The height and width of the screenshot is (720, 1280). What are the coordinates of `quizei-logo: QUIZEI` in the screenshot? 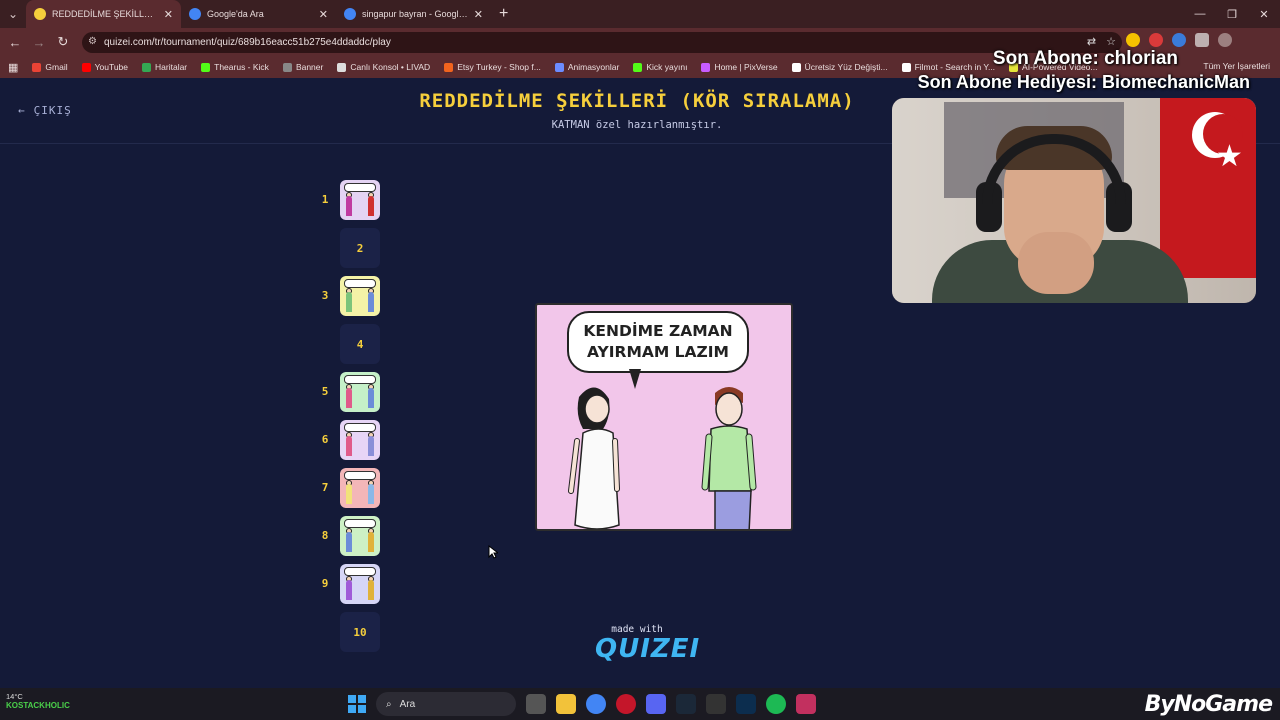 It's located at (647, 650).